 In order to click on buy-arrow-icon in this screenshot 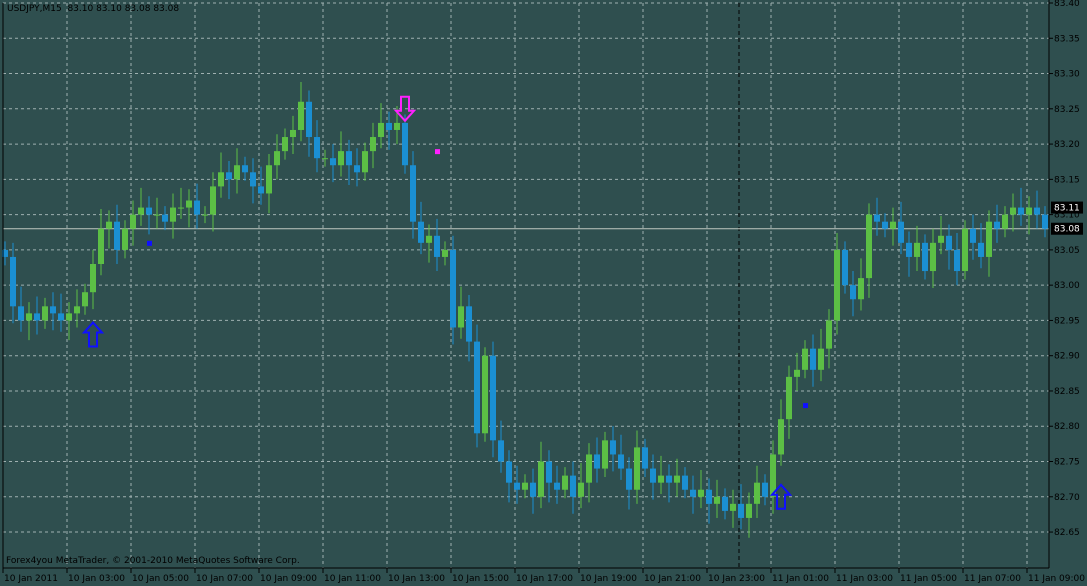, I will do `click(93, 334)`.